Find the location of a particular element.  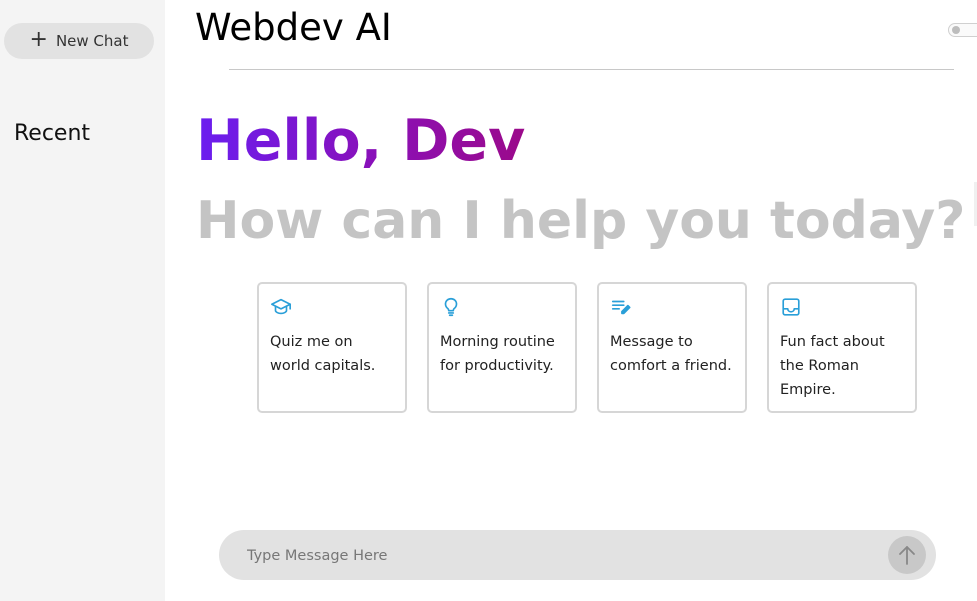

toggle-knob is located at coordinates (956, 30).